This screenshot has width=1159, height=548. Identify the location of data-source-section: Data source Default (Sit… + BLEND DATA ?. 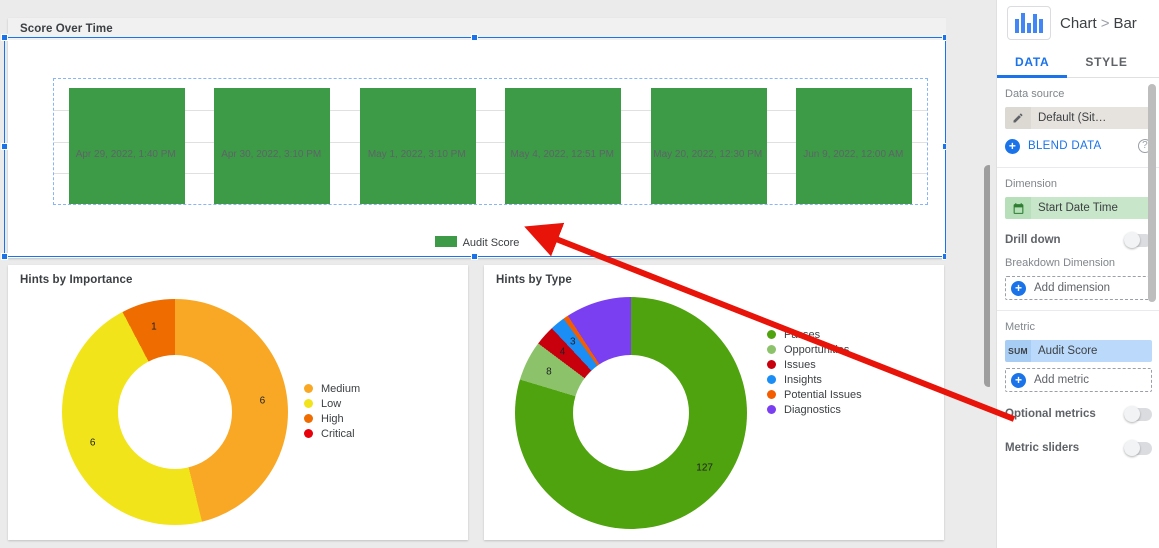
(1078, 123).